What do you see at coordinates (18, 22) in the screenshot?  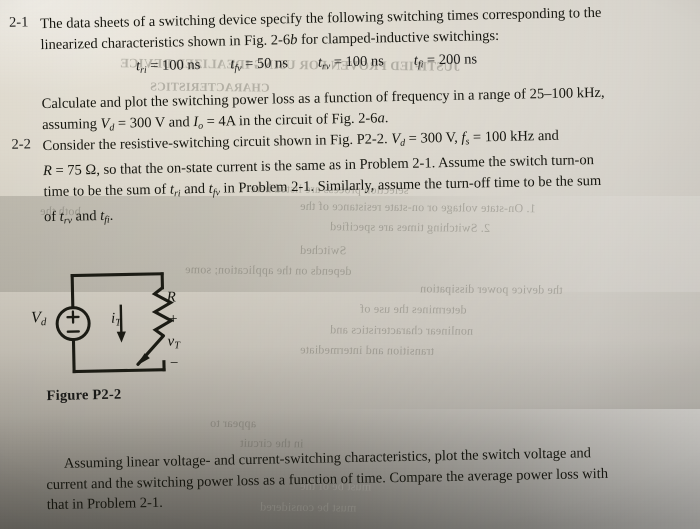 I see `problem-number-2-1: 2-1` at bounding box center [18, 22].